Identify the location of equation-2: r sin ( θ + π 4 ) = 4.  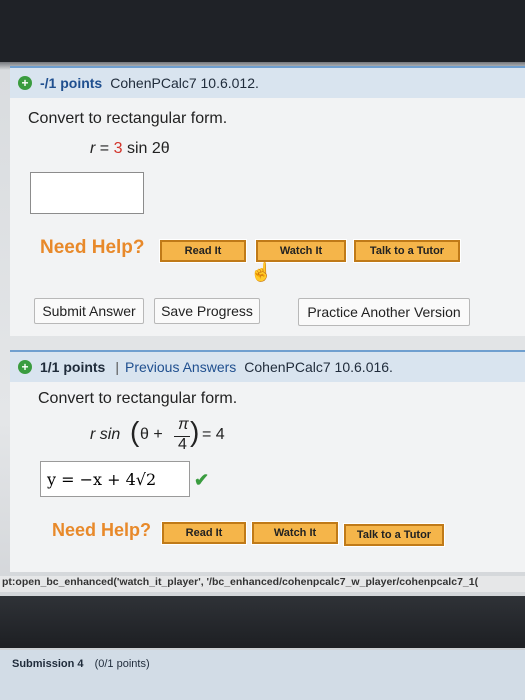
(165, 436).